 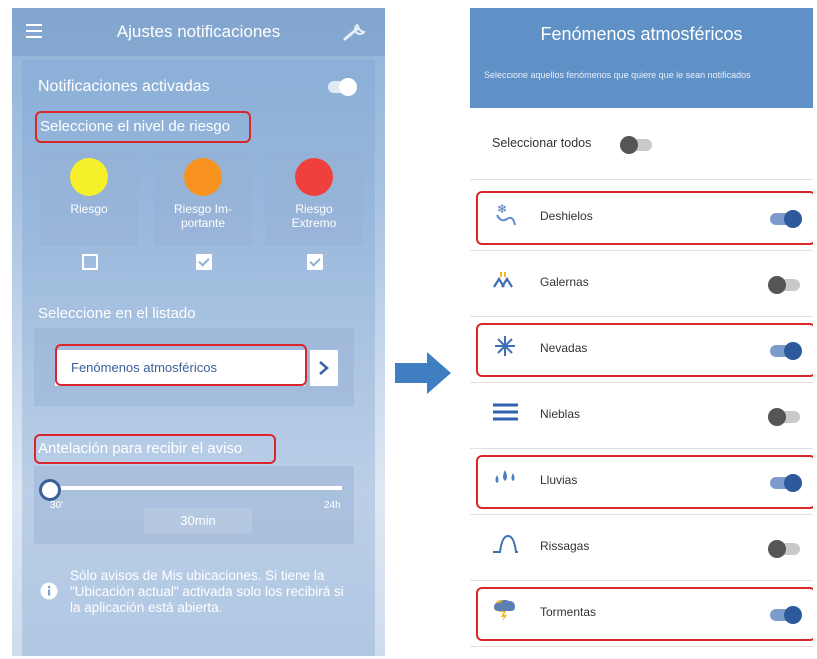 I want to click on phenomena-title: Fenómenos atmosféricos, so click(x=641, y=34).